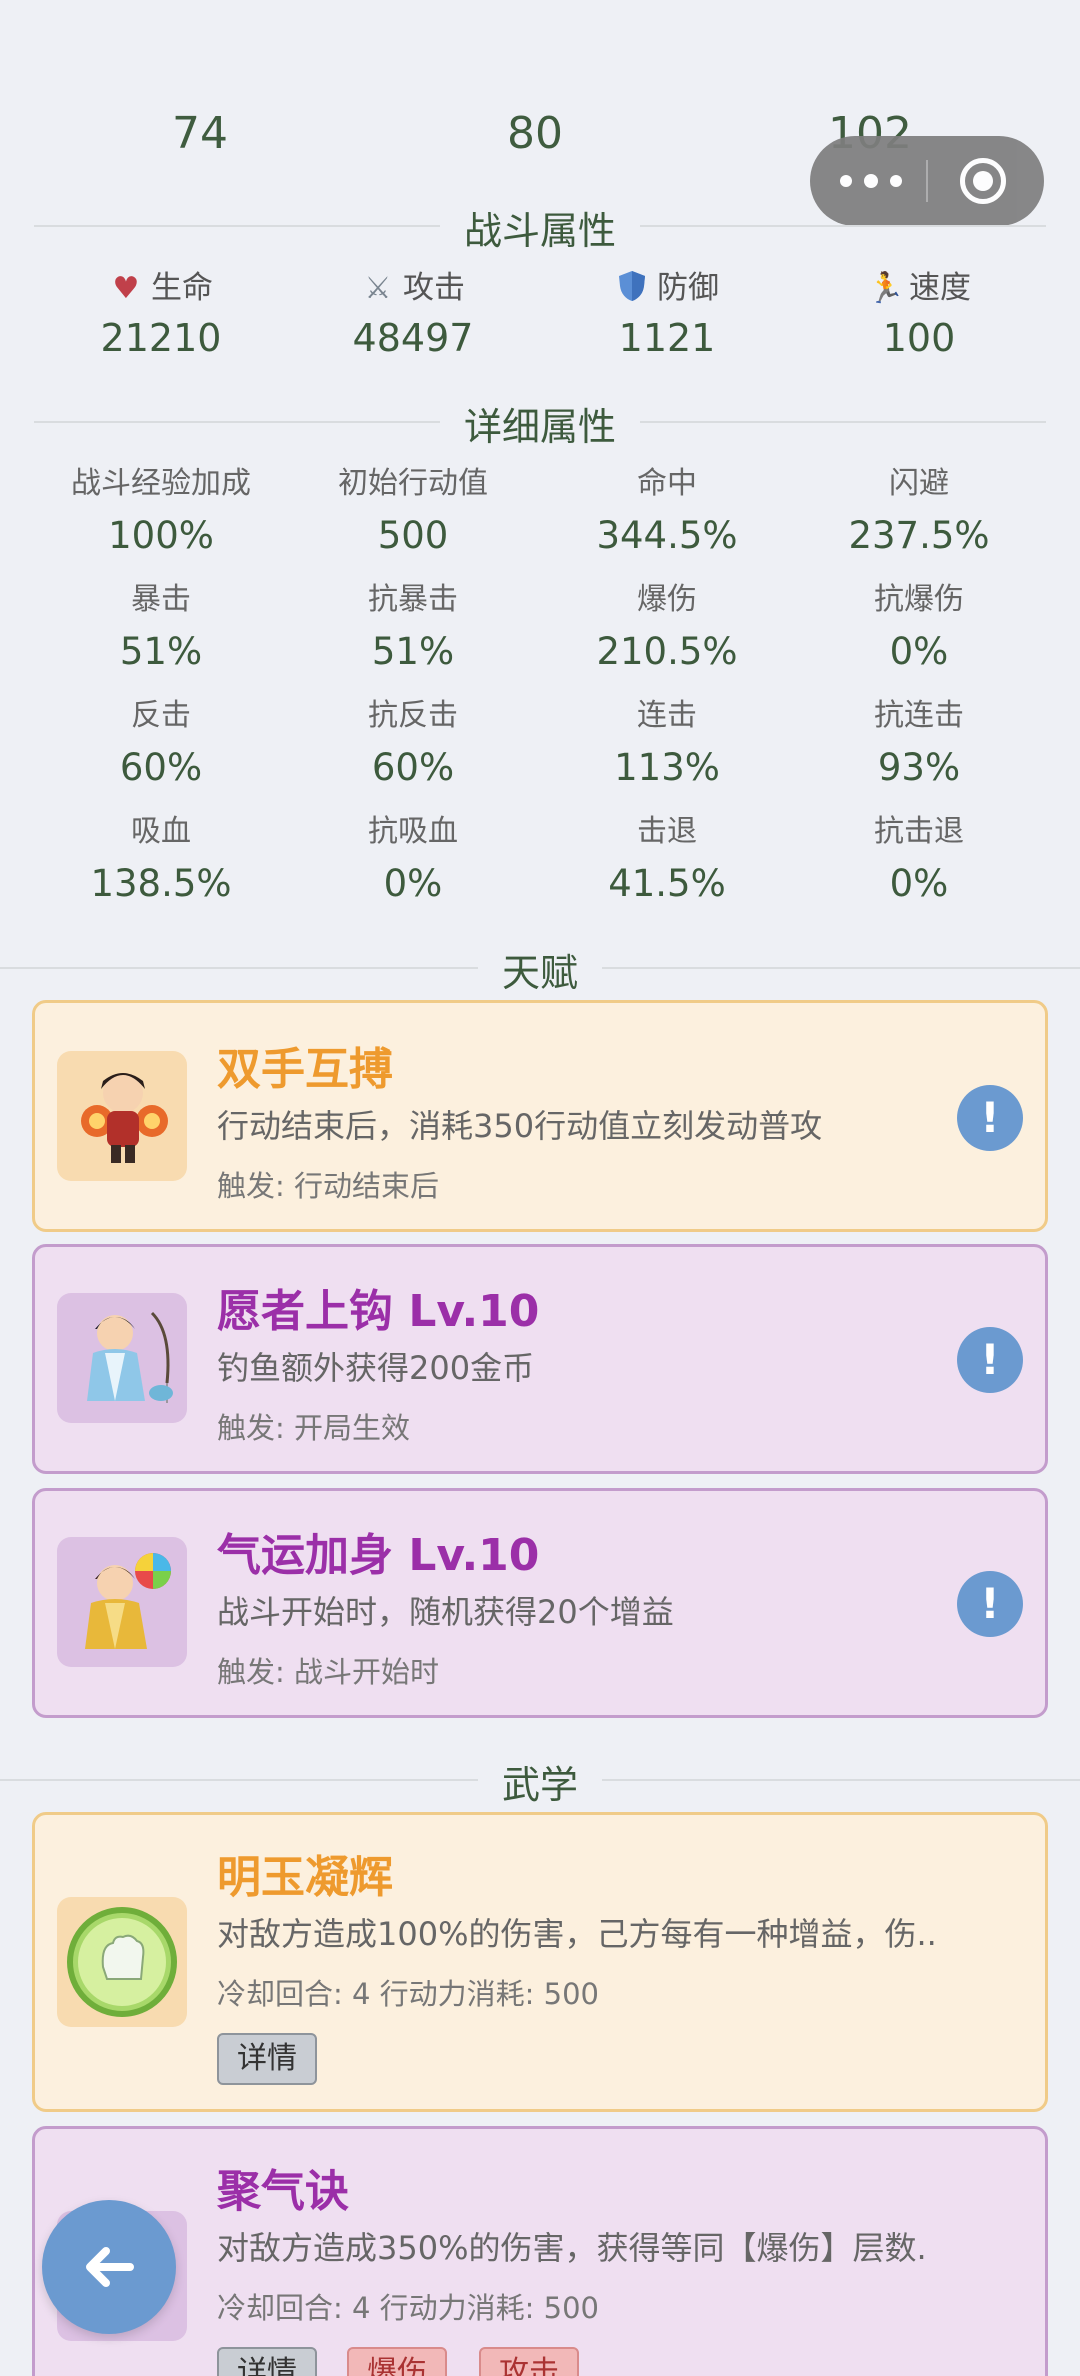  Describe the element at coordinates (667, 483) in the screenshot. I see `detail-stat-label: 命中` at that location.